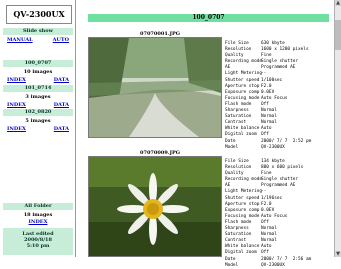  I want to click on last-edited-band: Last edited 2000/8/18 5:10 pm, so click(38, 241).